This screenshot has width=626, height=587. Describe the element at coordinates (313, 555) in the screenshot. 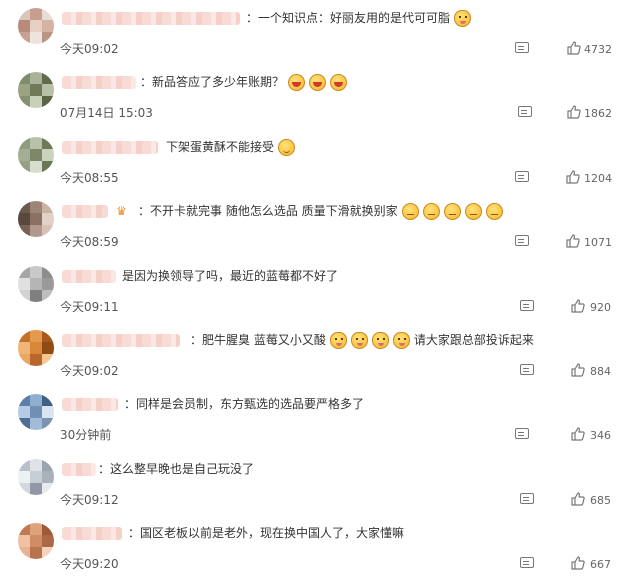

I see `comment-item: ：国区老板以前是老外，现在换中国人了，大家懂嘛 今天09:20 667` at that location.